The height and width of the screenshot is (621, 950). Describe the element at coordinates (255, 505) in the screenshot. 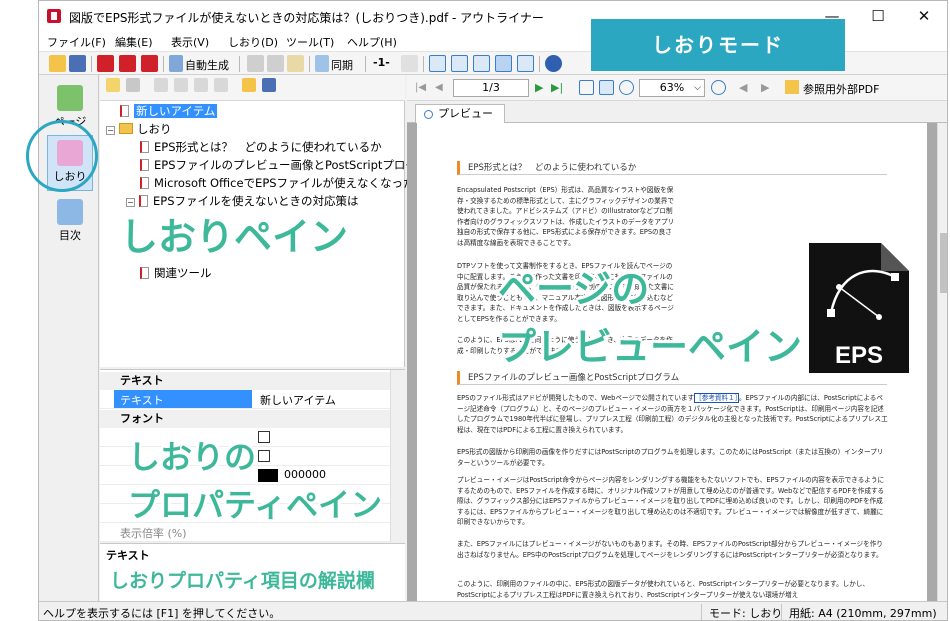

I see `annotation-property-pane-2: プロパティペイン` at that location.